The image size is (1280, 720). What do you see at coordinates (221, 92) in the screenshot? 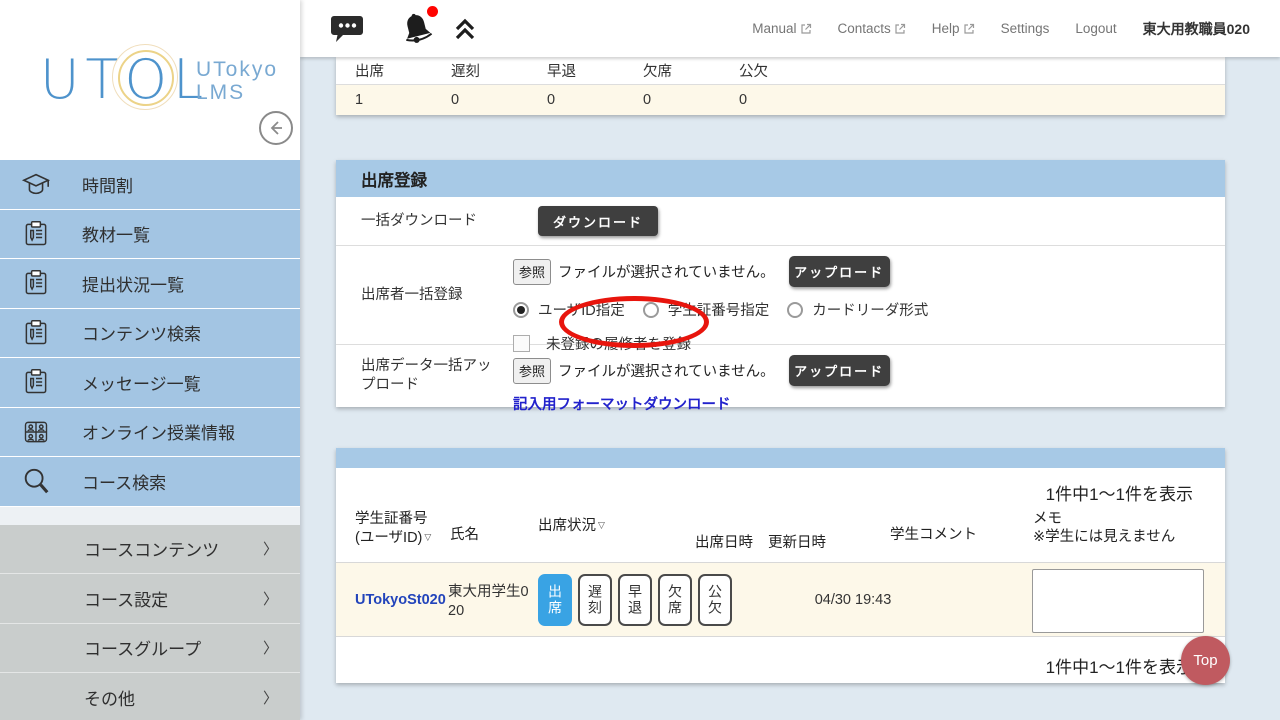
I see `logo-subtitle-line2: LMS` at bounding box center [221, 92].